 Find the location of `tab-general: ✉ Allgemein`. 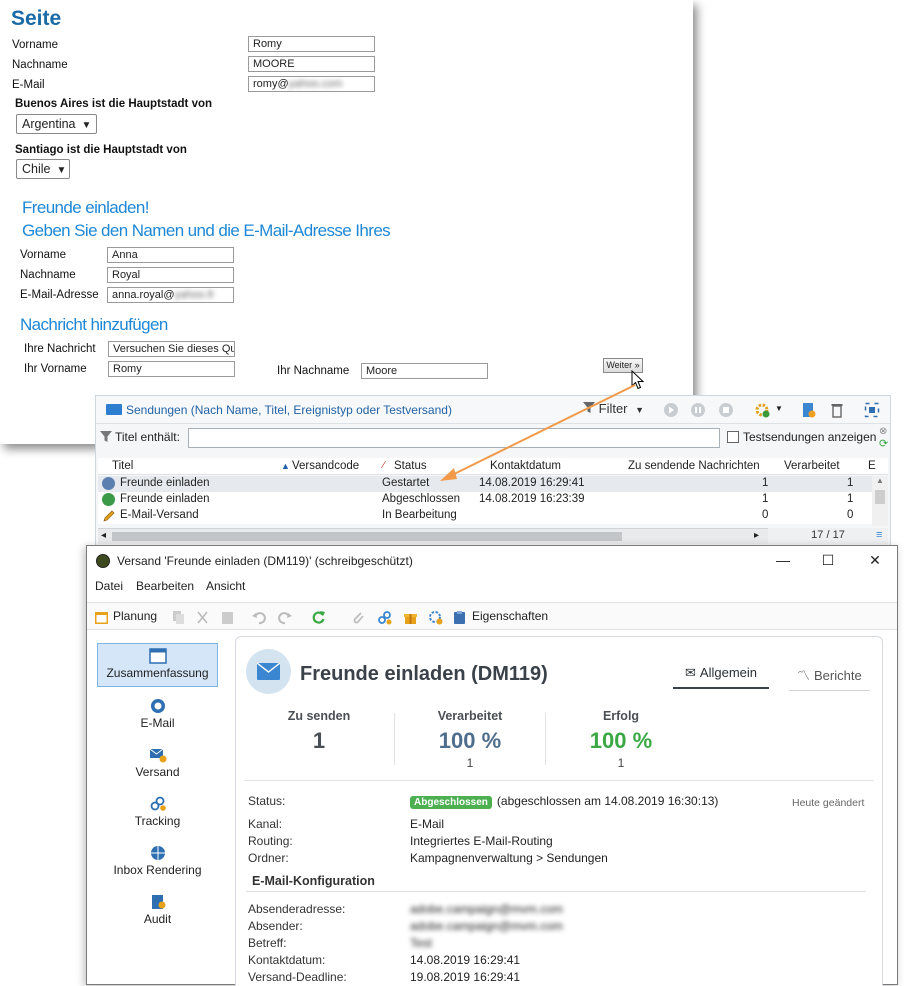

tab-general: ✉ Allgemein is located at coordinates (721, 677).